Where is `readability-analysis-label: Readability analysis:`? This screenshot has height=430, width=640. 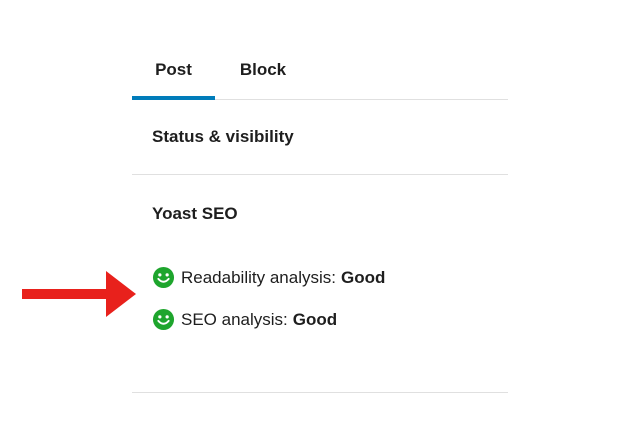 readability-analysis-label: Readability analysis: is located at coordinates (258, 277).